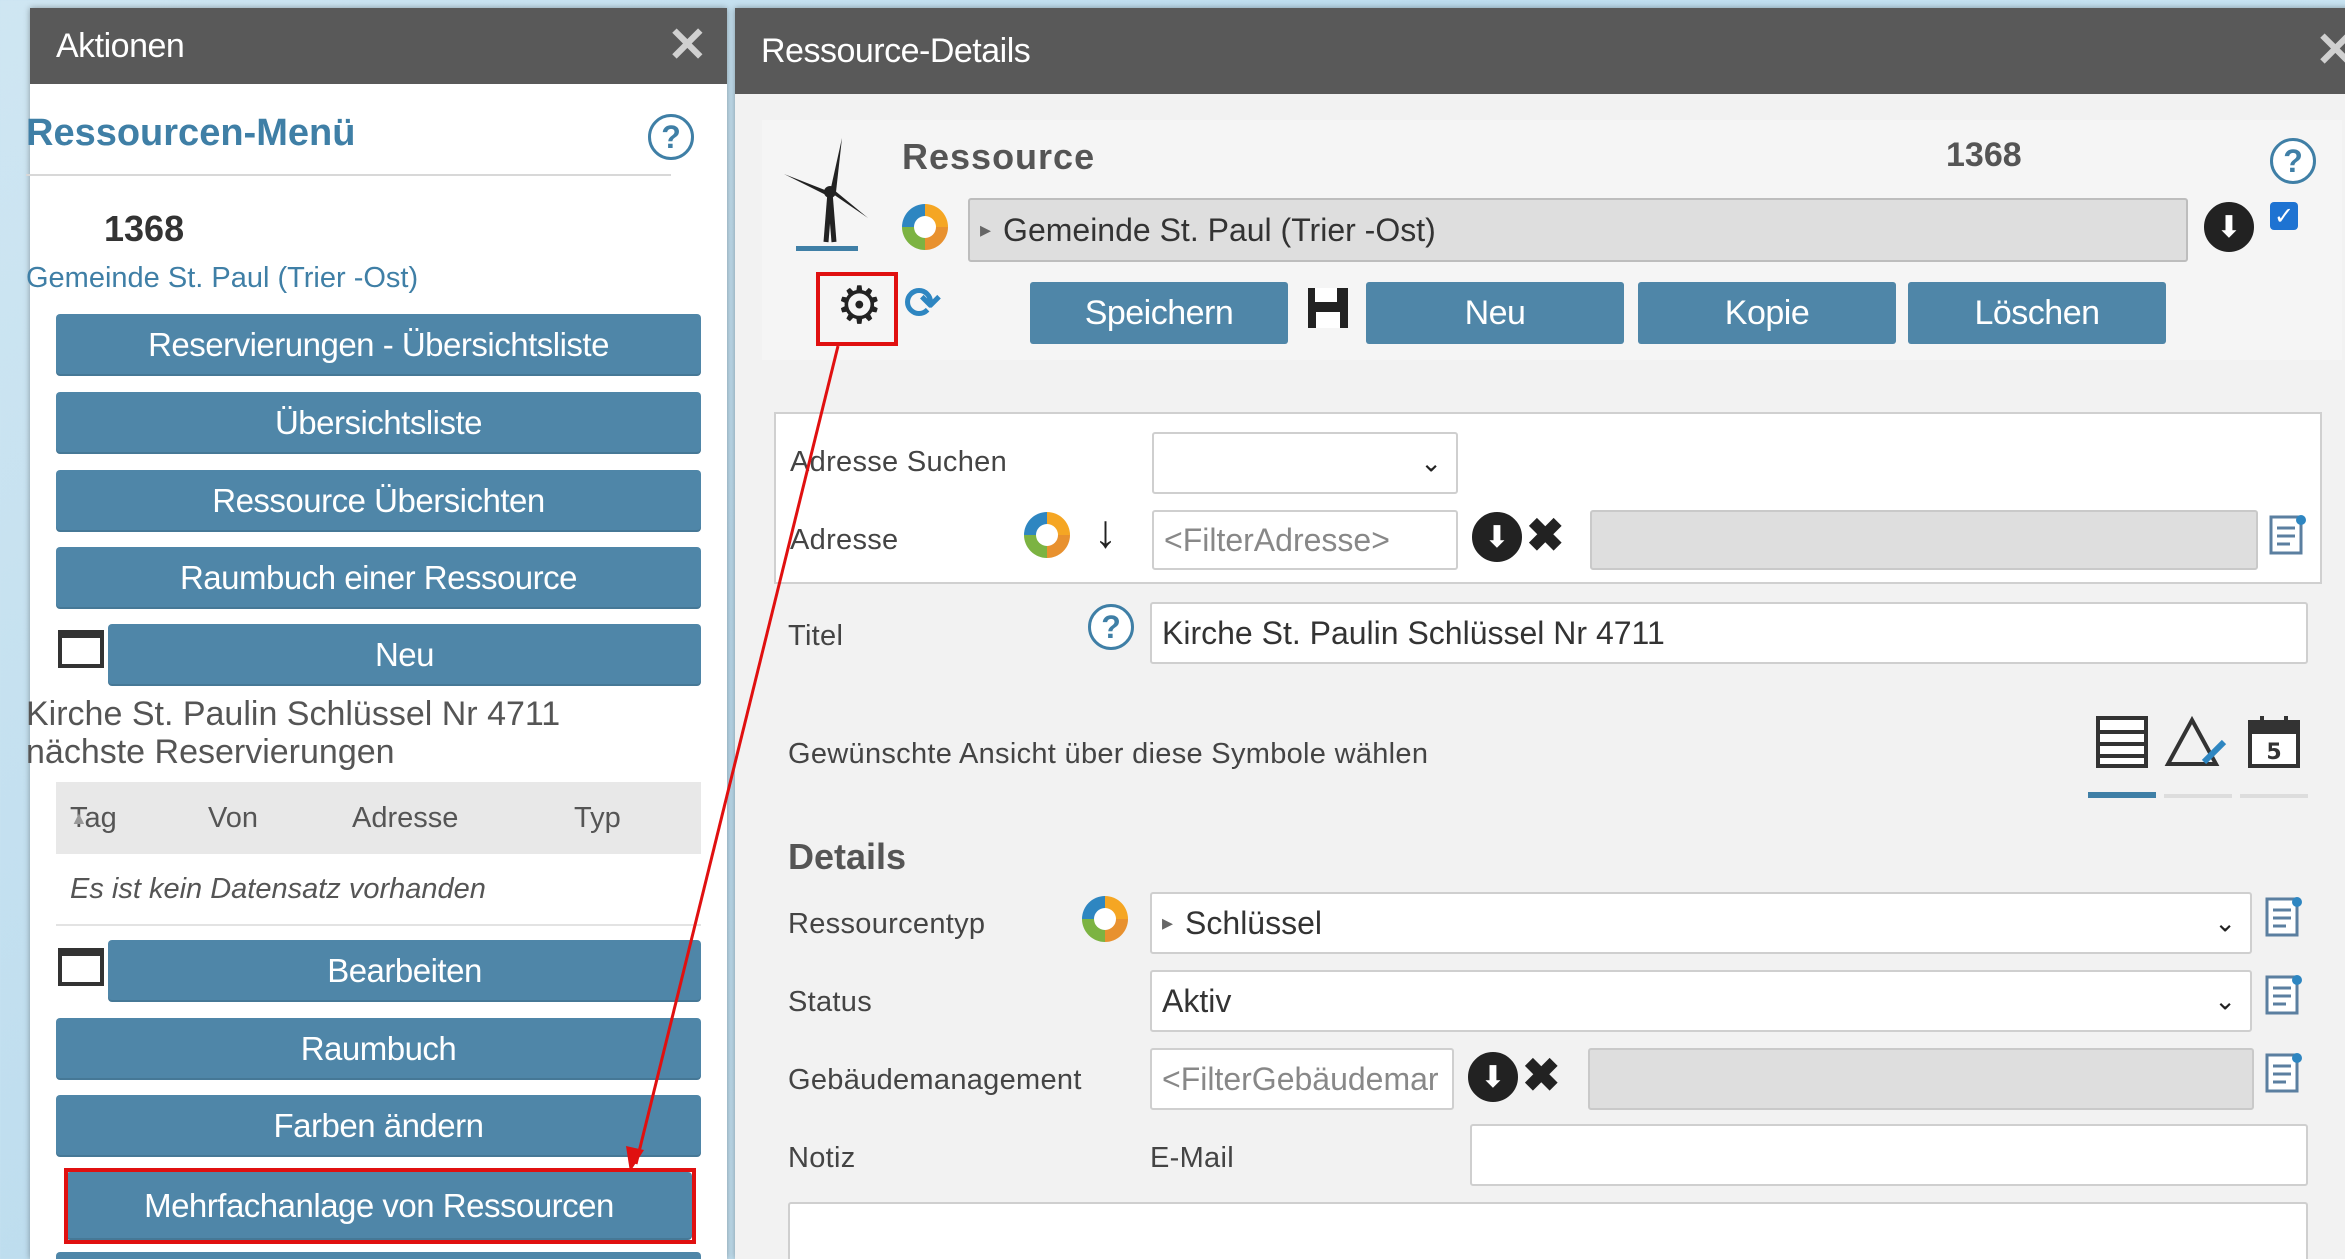 Image resolution: width=2345 pixels, height=1259 pixels. I want to click on annotation-arrow, so click(733, 758).